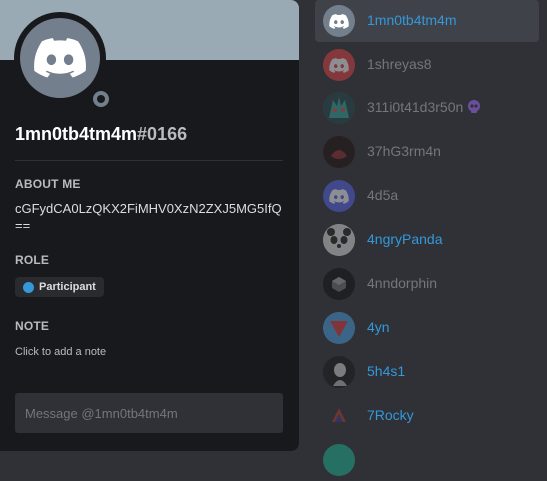 Image resolution: width=547 pixels, height=481 pixels. Describe the element at coordinates (28, 287) in the screenshot. I see `role-color-dot` at that location.